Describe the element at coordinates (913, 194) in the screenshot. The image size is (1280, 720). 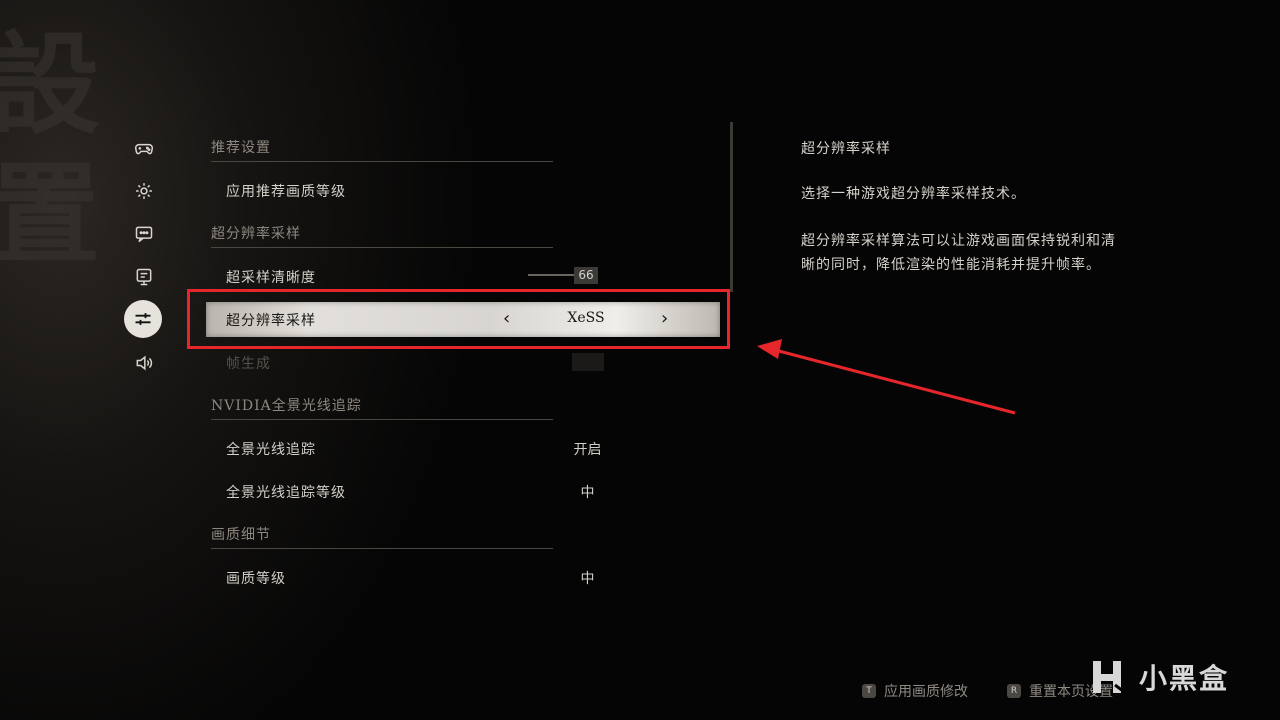
I see `description-line-1: 选择一种游戏超分辨率采样技术。` at that location.